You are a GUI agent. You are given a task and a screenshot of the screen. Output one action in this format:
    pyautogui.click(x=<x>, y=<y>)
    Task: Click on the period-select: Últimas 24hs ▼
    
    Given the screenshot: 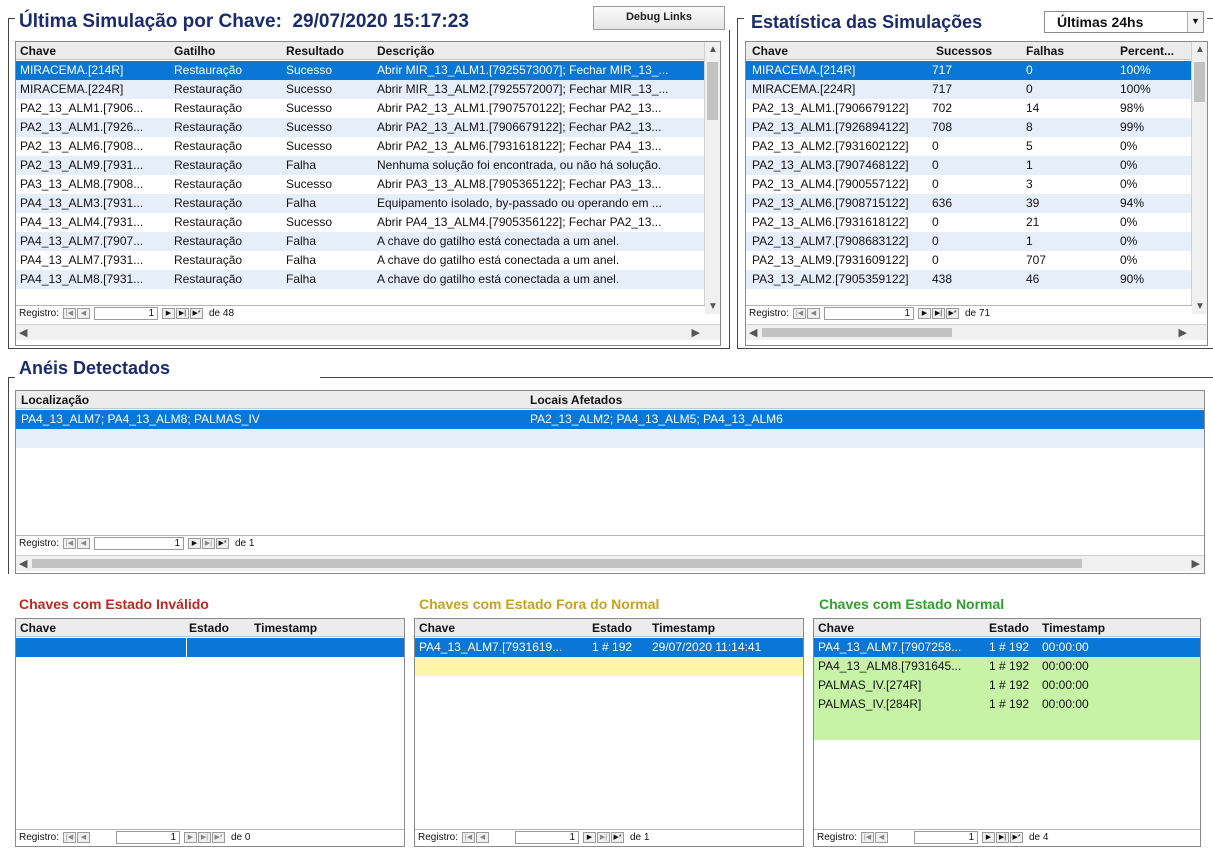 What is the action you would take?
    pyautogui.click(x=1124, y=22)
    